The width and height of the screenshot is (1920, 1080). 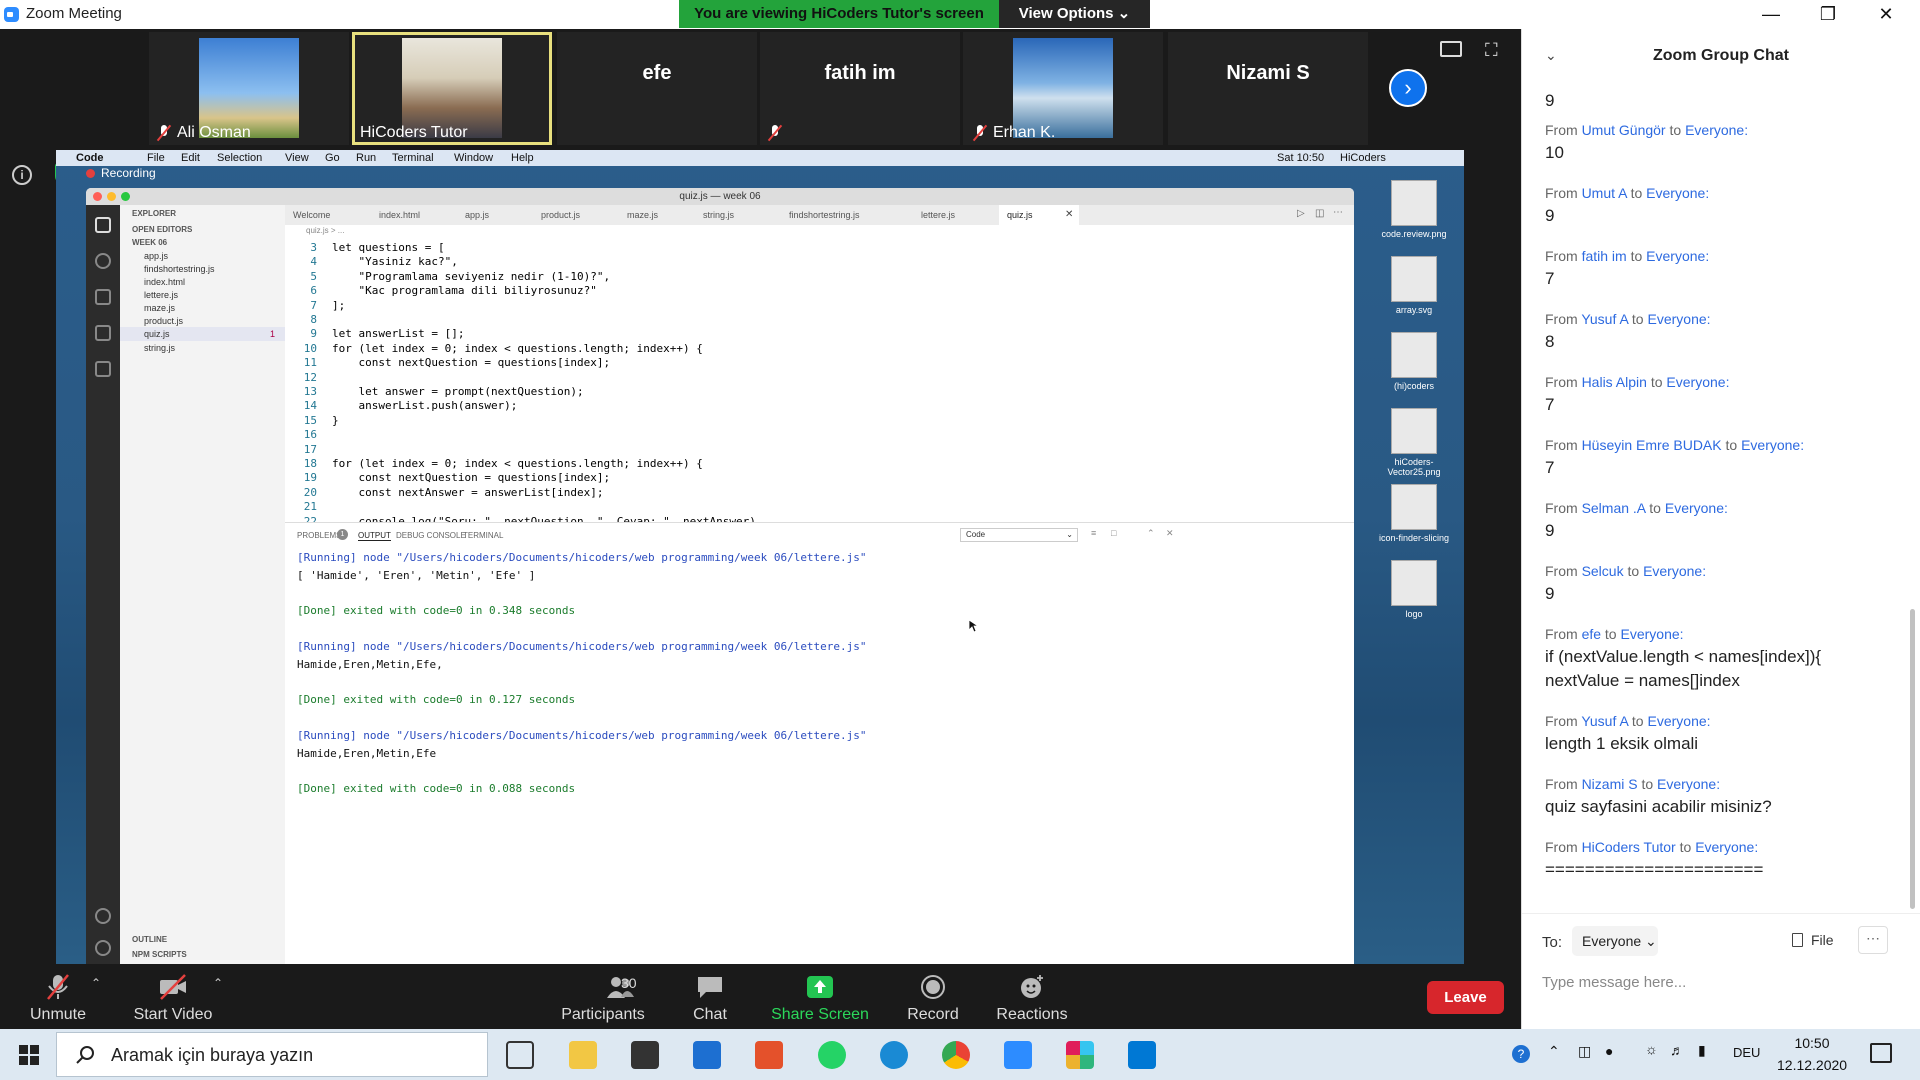 What do you see at coordinates (1465, 997) in the screenshot?
I see `leave-button: Leave` at bounding box center [1465, 997].